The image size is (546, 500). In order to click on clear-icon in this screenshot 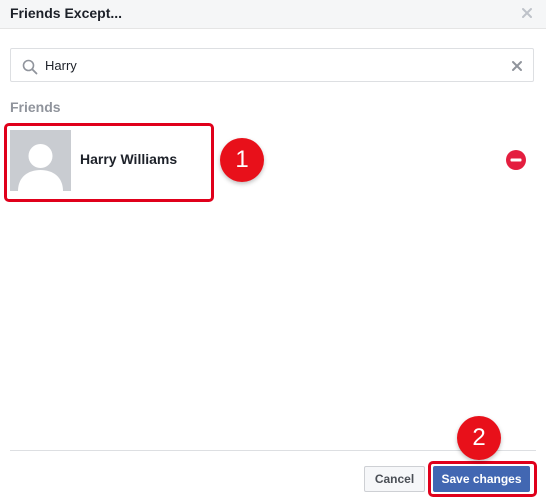, I will do `click(517, 66)`.